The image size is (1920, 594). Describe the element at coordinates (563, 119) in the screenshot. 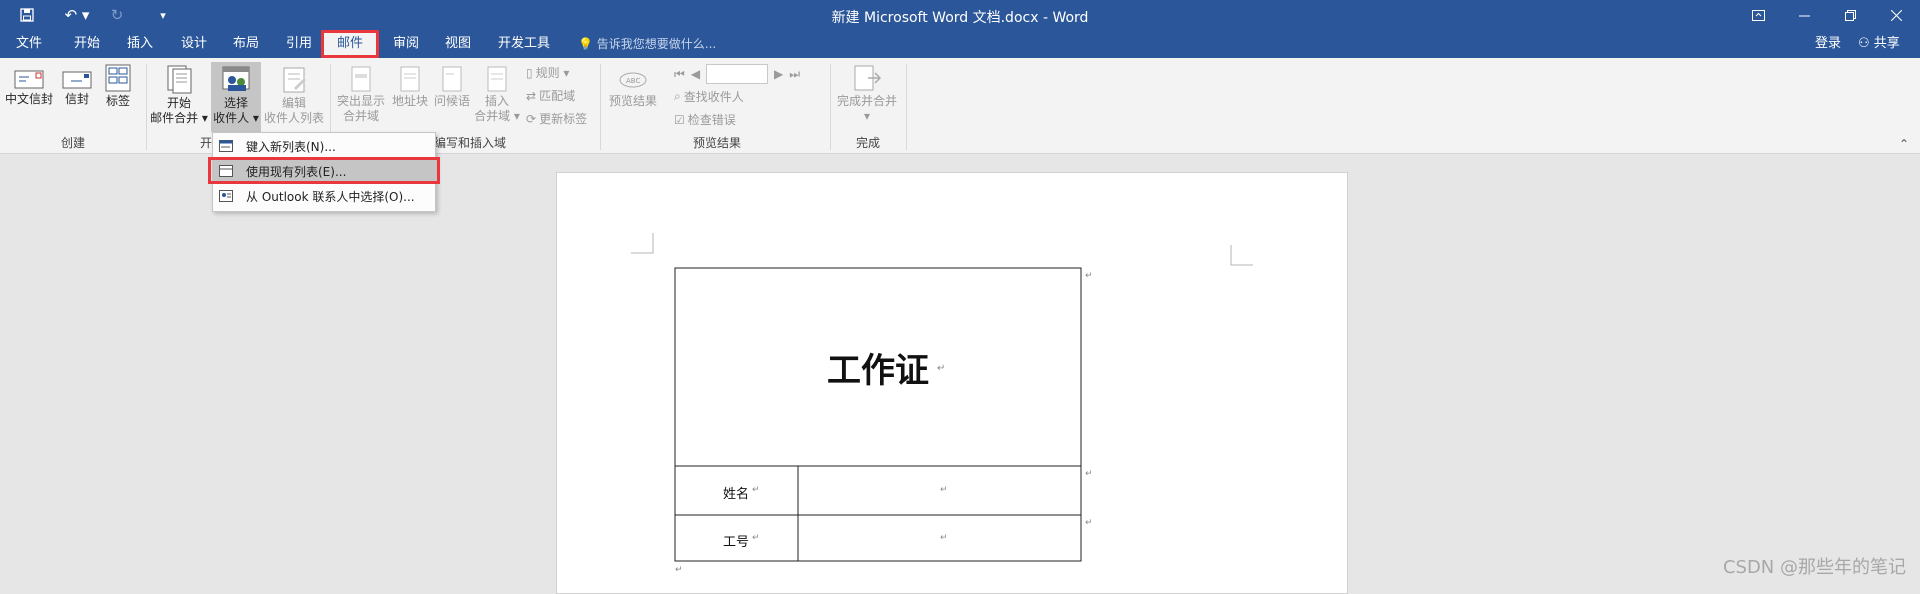

I see `update-labels-label: 更新标签` at that location.